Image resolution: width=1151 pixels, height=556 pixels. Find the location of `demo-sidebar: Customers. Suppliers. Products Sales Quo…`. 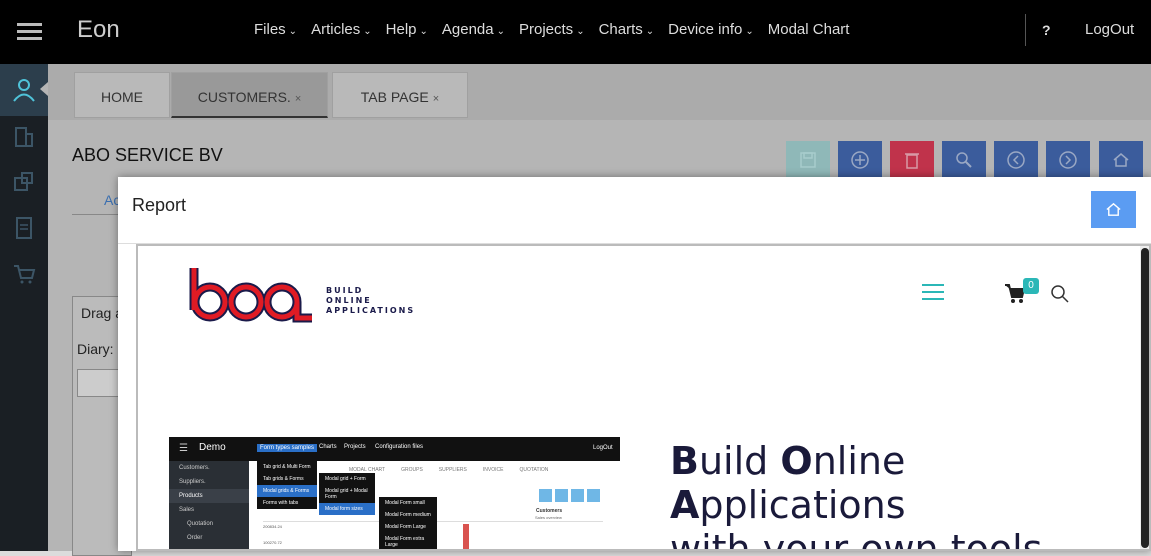

demo-sidebar: Customers. Suppliers. Products Sales Quo… is located at coordinates (209, 505).